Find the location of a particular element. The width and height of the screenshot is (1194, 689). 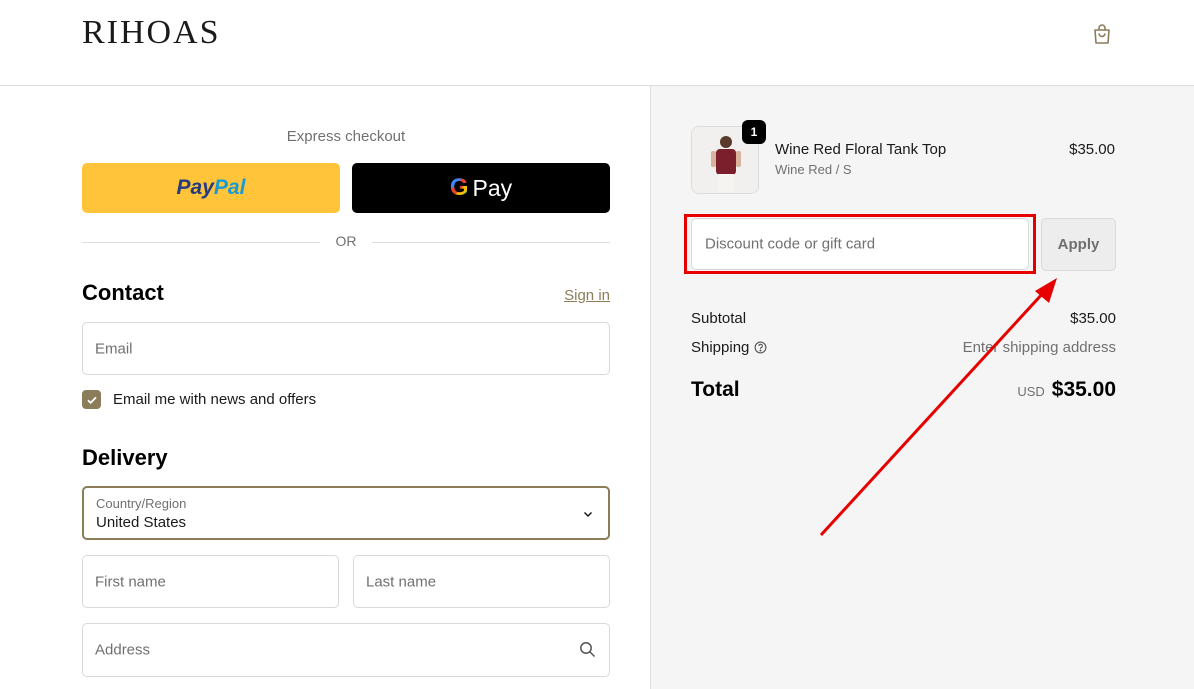

search-icon is located at coordinates (587, 649).